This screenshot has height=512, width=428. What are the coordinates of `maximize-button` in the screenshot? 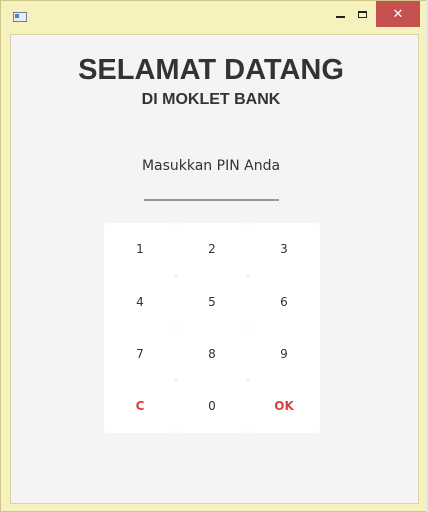 It's located at (362, 14).